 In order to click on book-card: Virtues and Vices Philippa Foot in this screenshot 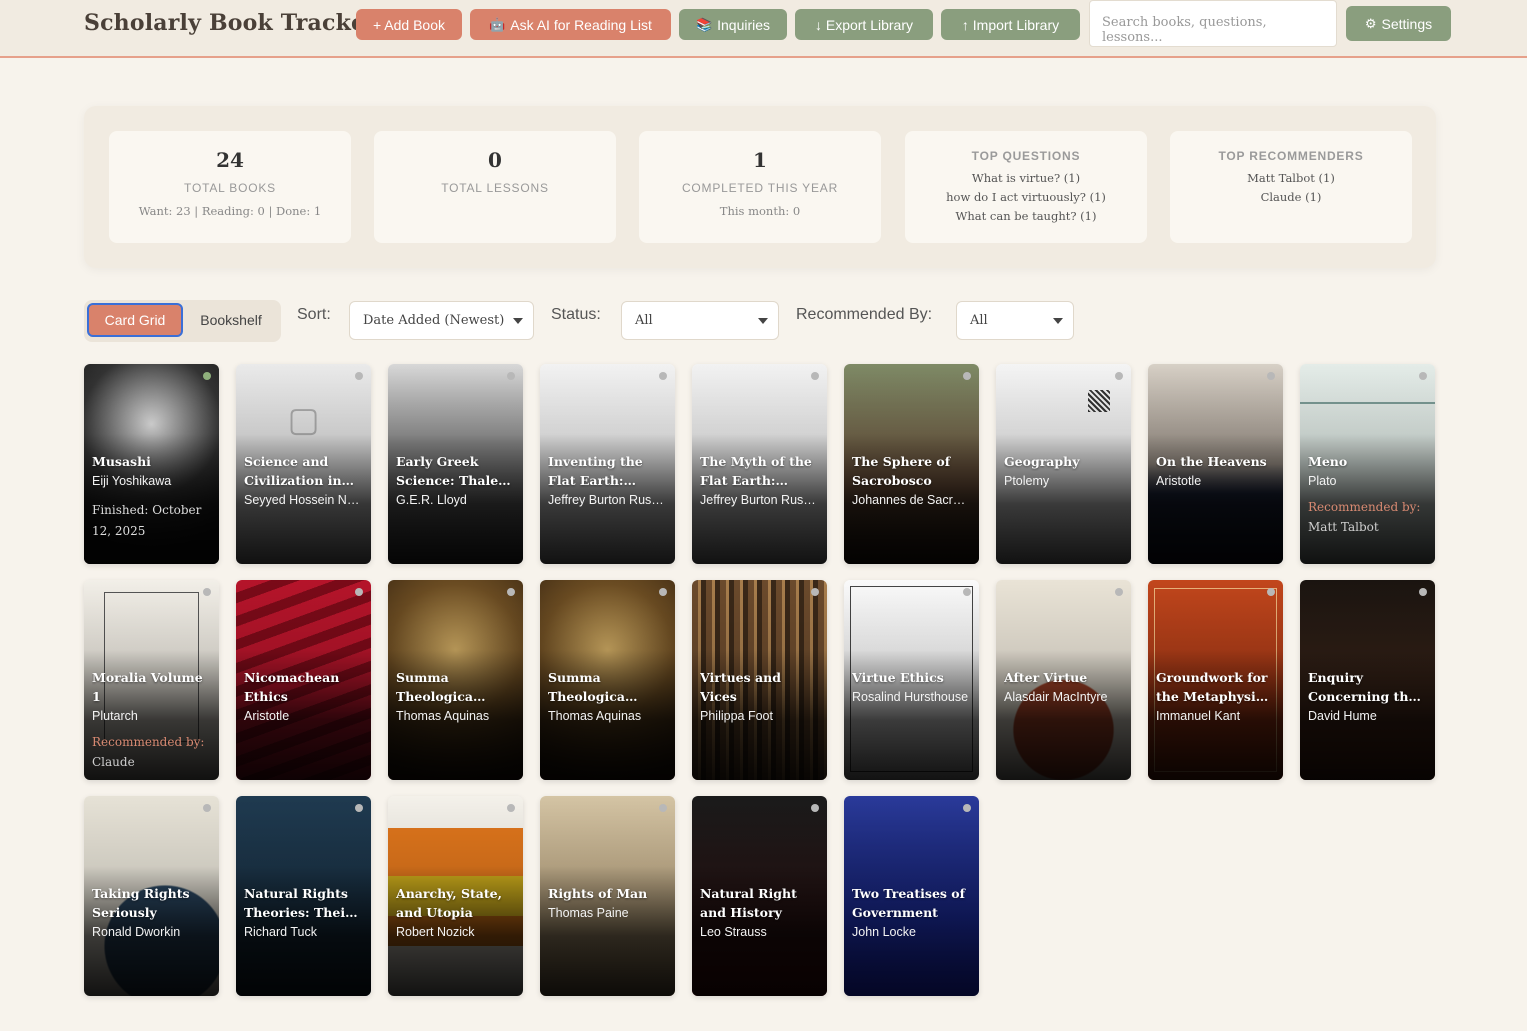, I will do `click(759, 680)`.